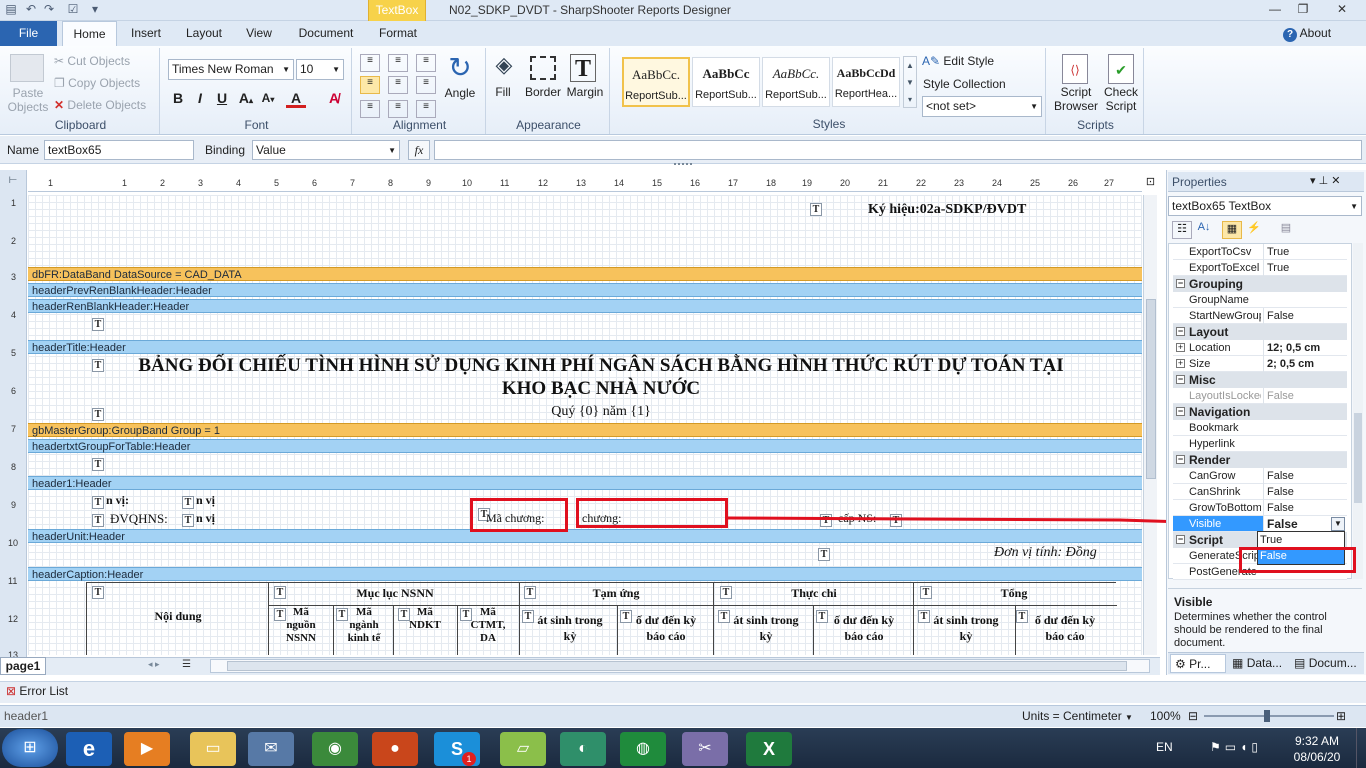  Describe the element at coordinates (1260, 252) in the screenshot. I see `prop-row-exporttocsv: ExportToCsv True` at that location.